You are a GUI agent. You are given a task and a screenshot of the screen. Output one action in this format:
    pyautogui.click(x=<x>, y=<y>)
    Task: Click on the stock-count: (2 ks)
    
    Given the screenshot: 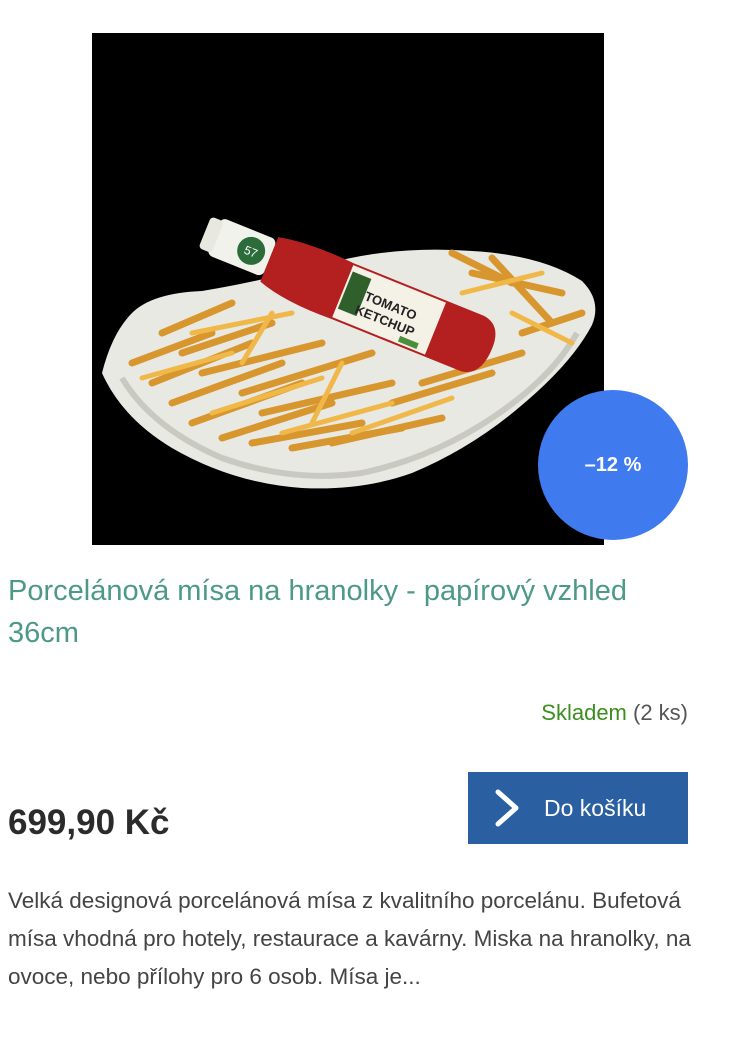 What is the action you would take?
    pyautogui.click(x=660, y=712)
    